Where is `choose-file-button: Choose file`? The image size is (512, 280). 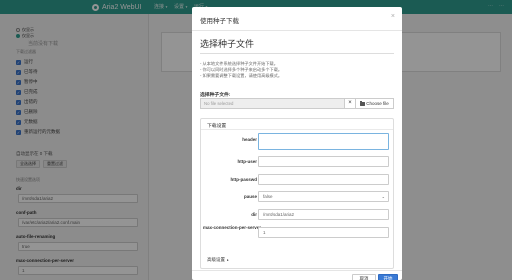 choose-file-button: Choose file is located at coordinates (375, 103).